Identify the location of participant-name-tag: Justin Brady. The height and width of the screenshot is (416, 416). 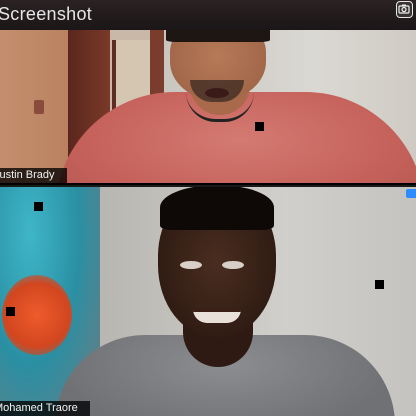
(33, 175).